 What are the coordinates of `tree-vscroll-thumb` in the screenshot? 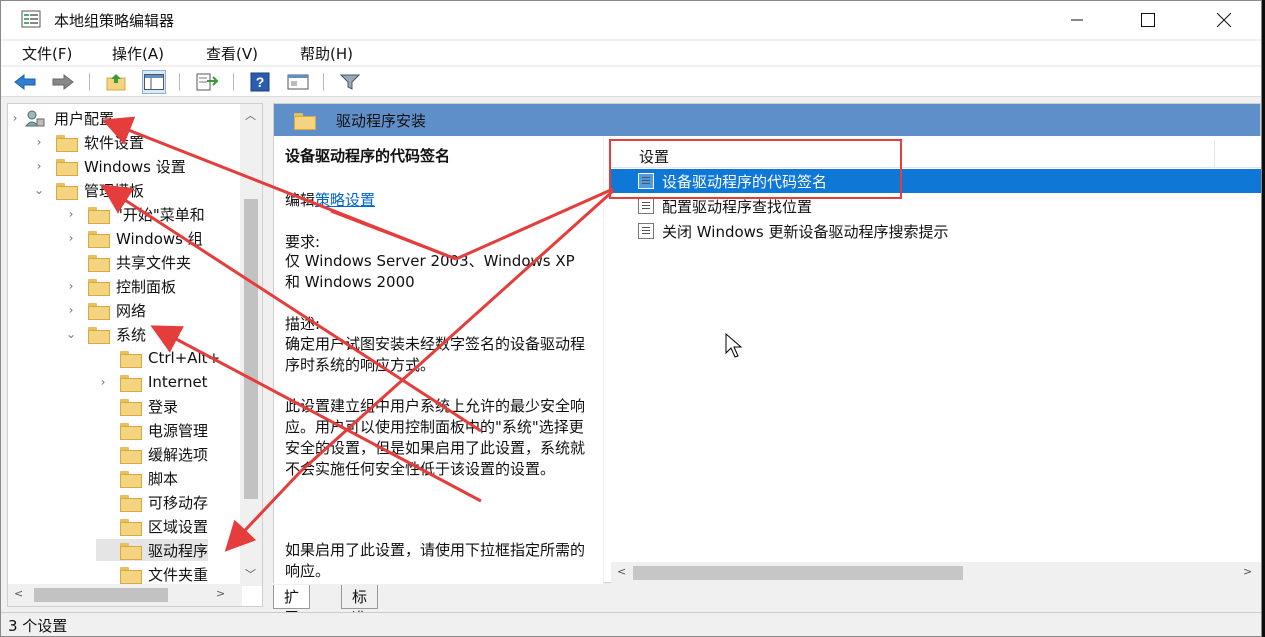 It's located at (251, 349).